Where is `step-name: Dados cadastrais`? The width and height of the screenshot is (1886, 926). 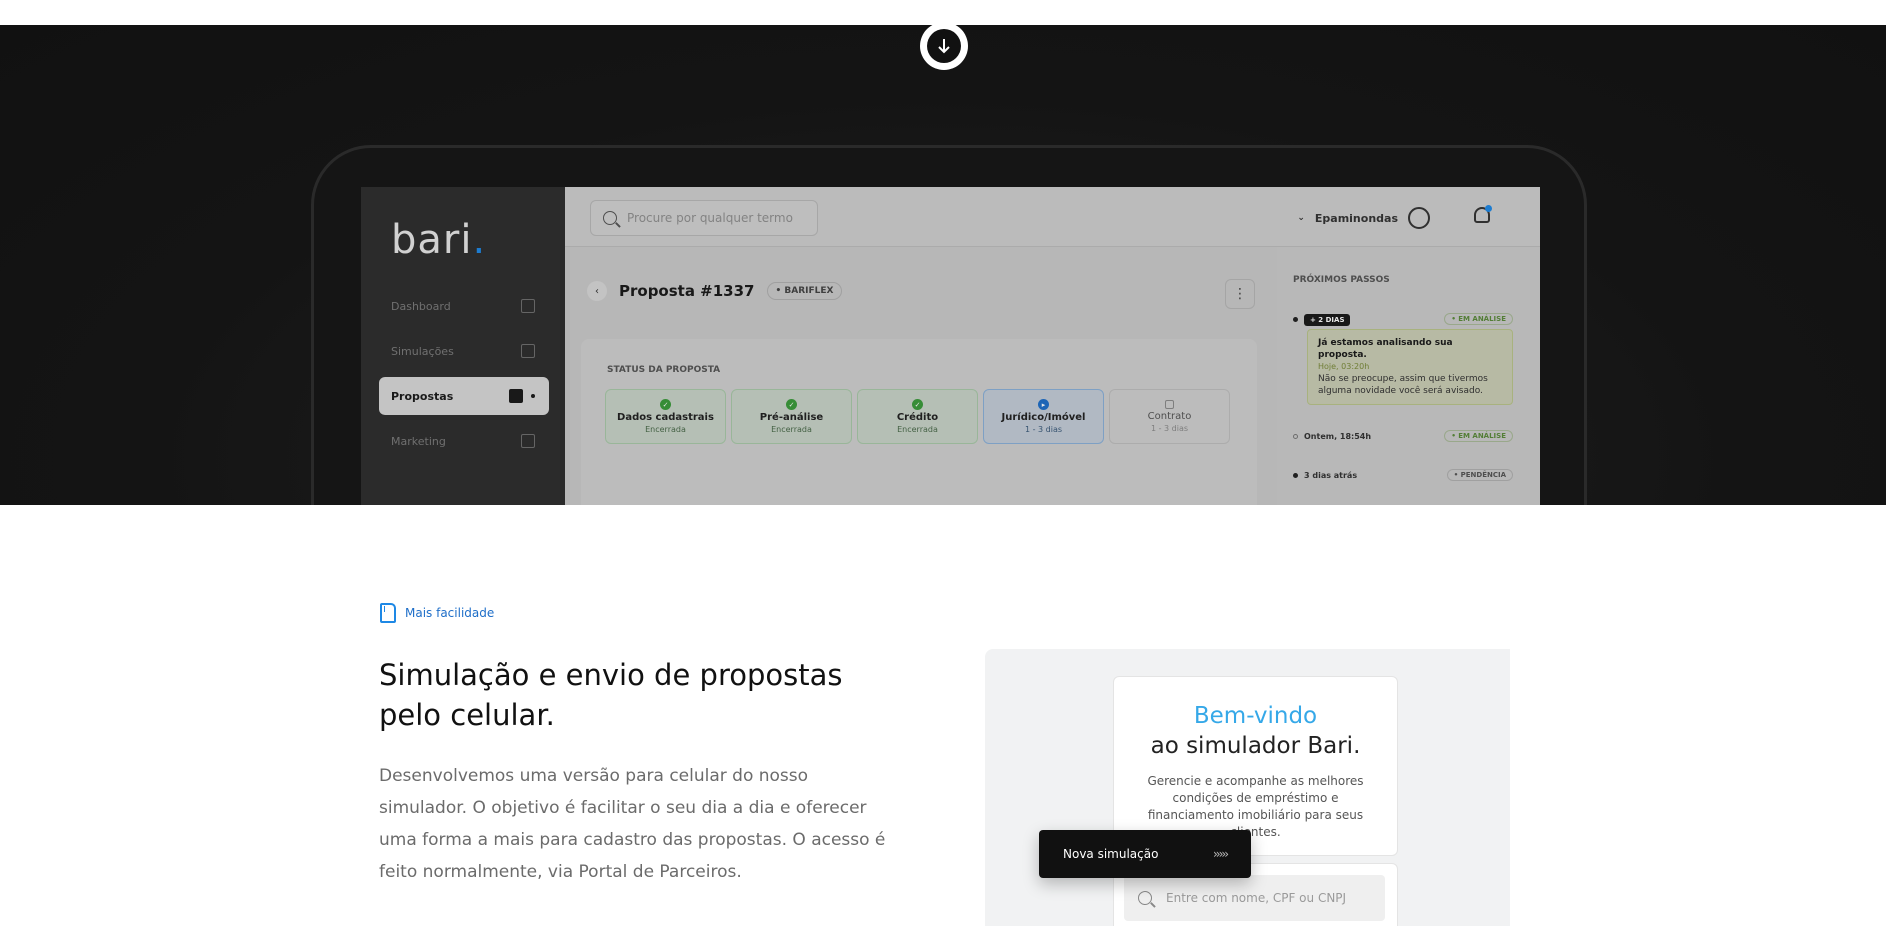 step-name: Dados cadastrais is located at coordinates (665, 417).